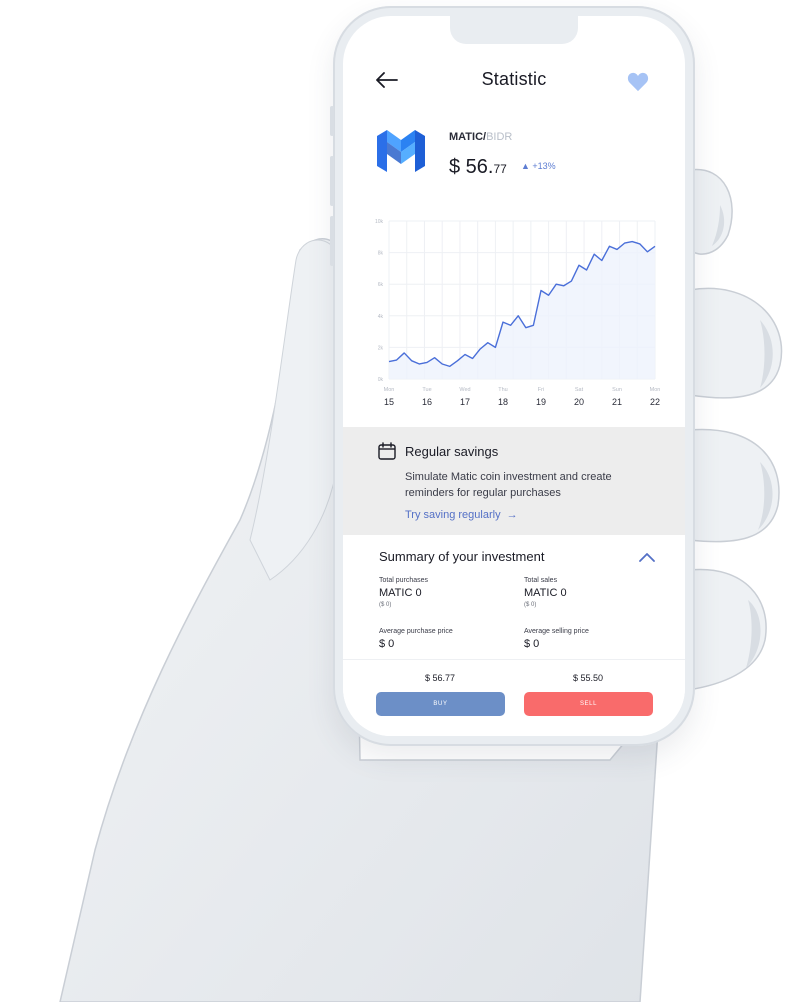 This screenshot has width=785, height=1002. What do you see at coordinates (556, 639) in the screenshot?
I see `average-selling-price: Average selling price $ 0` at bounding box center [556, 639].